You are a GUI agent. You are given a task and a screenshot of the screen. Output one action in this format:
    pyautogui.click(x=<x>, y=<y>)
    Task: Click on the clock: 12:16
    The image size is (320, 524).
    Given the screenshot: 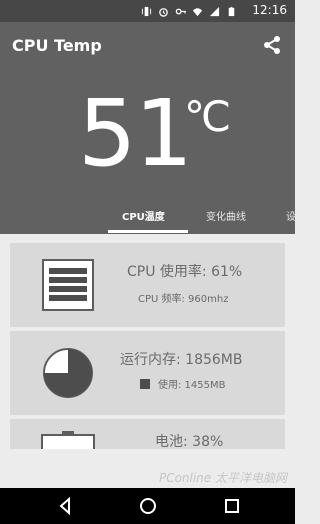 What is the action you would take?
    pyautogui.click(x=269, y=10)
    